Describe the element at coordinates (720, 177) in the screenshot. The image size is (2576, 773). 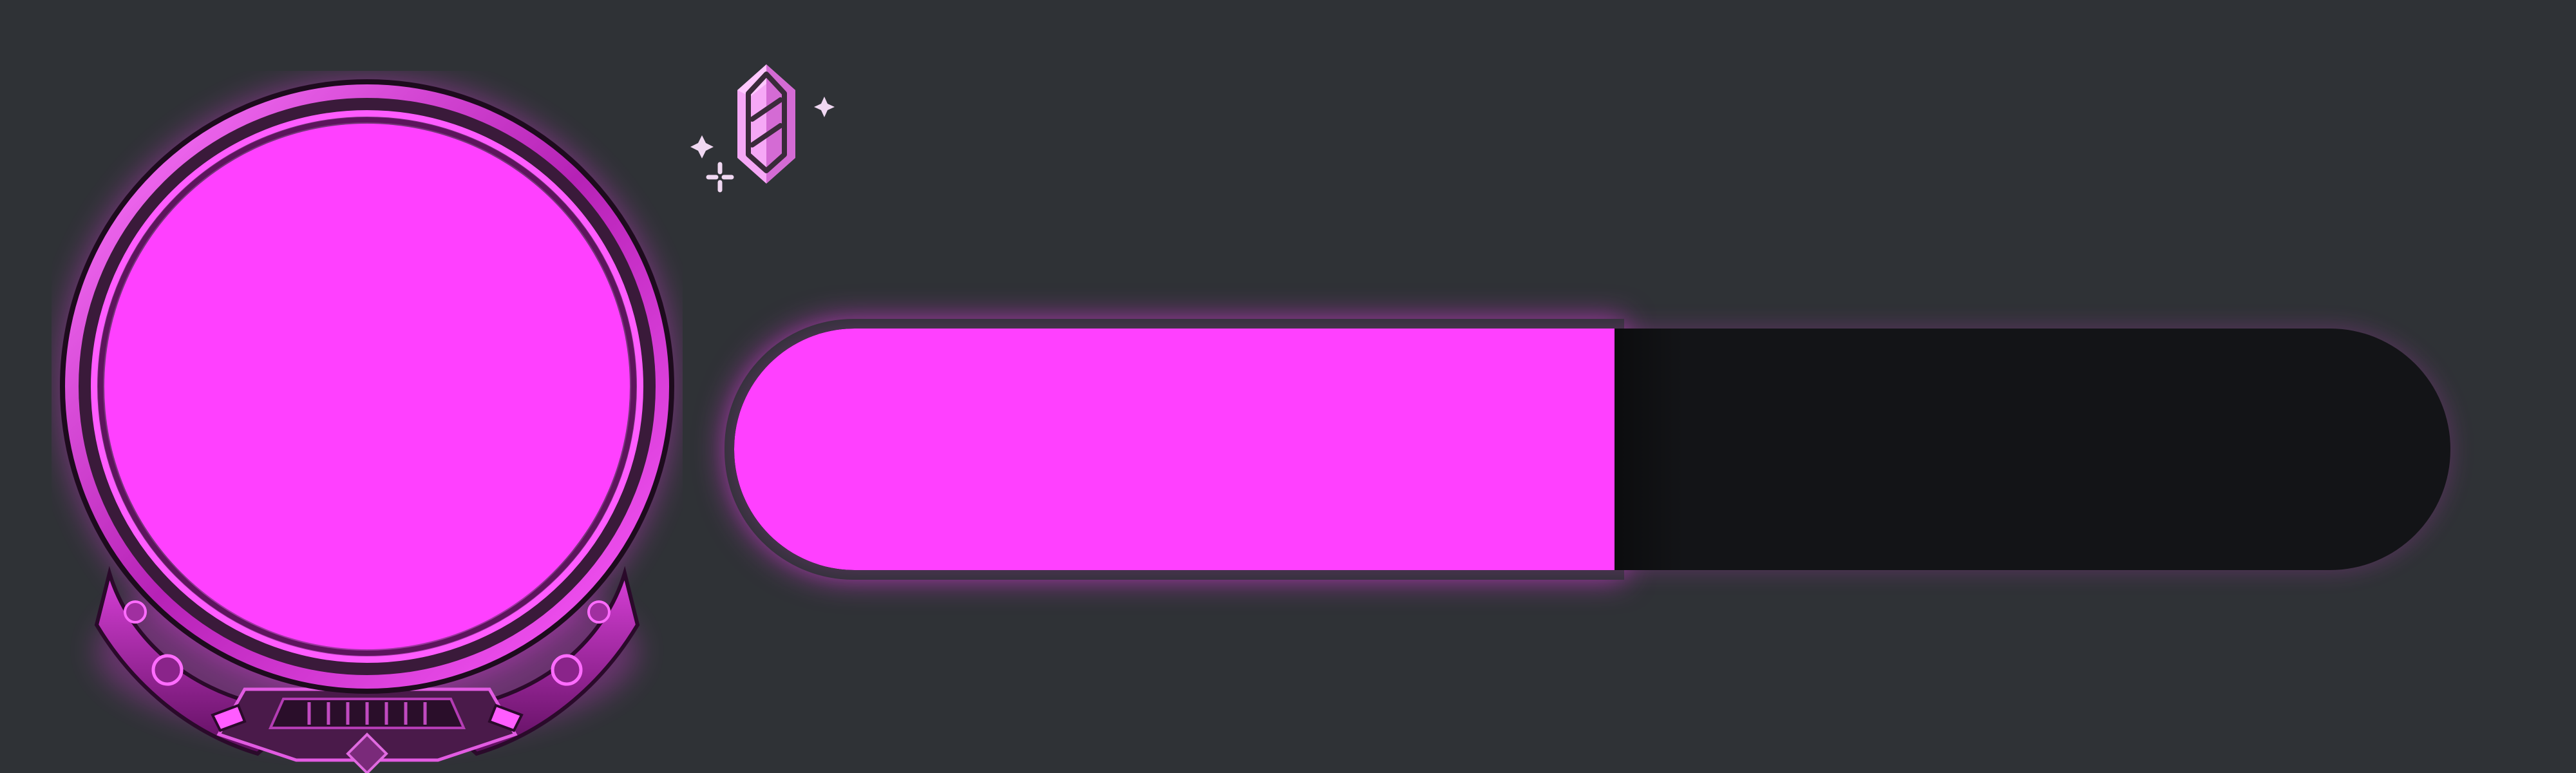
I see `sparkle-cross-icon` at that location.